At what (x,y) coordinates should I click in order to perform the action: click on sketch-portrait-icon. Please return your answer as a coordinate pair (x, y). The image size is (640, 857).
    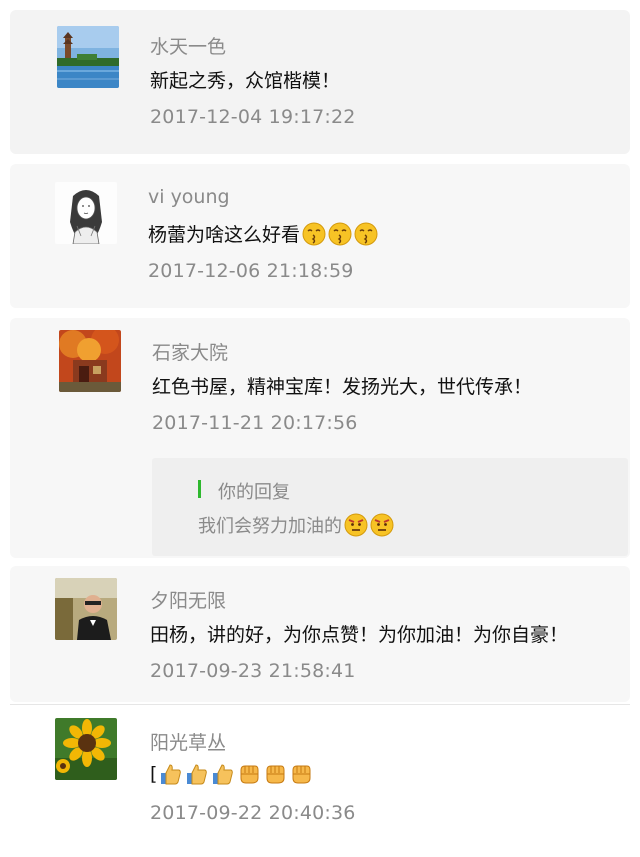
    Looking at the image, I should click on (86, 213).